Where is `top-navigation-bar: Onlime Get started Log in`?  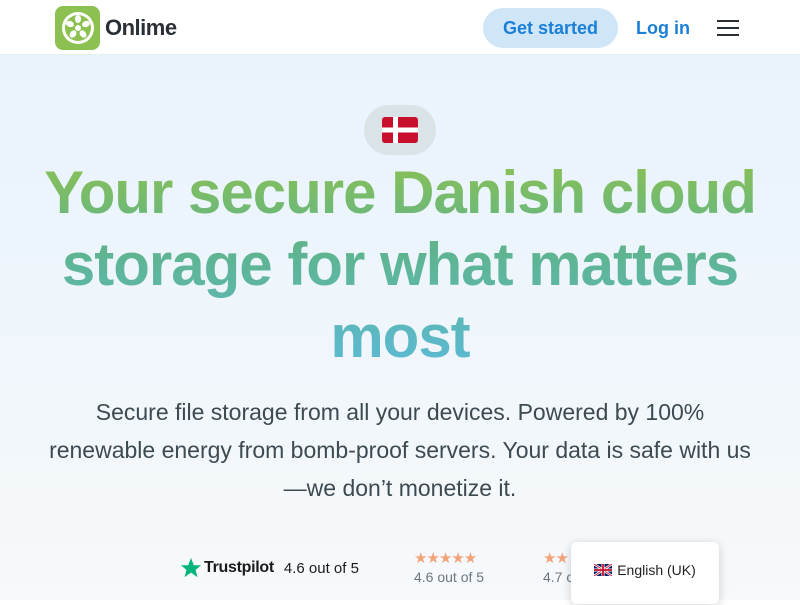 top-navigation-bar: Onlime Get started Log in is located at coordinates (400, 27).